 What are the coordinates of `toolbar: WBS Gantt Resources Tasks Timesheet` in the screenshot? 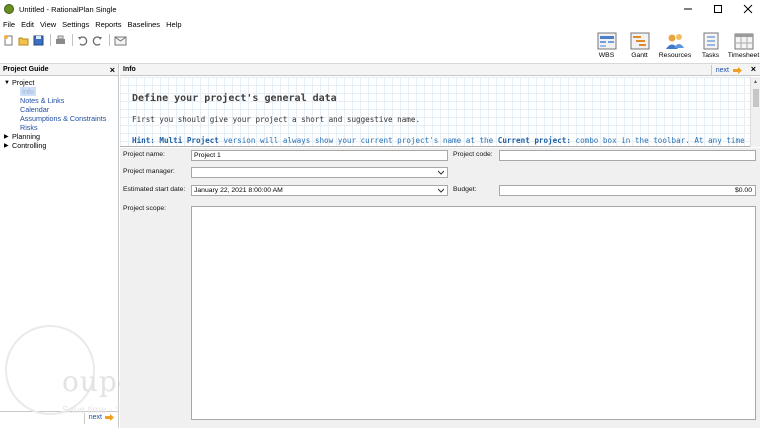 It's located at (380, 47).